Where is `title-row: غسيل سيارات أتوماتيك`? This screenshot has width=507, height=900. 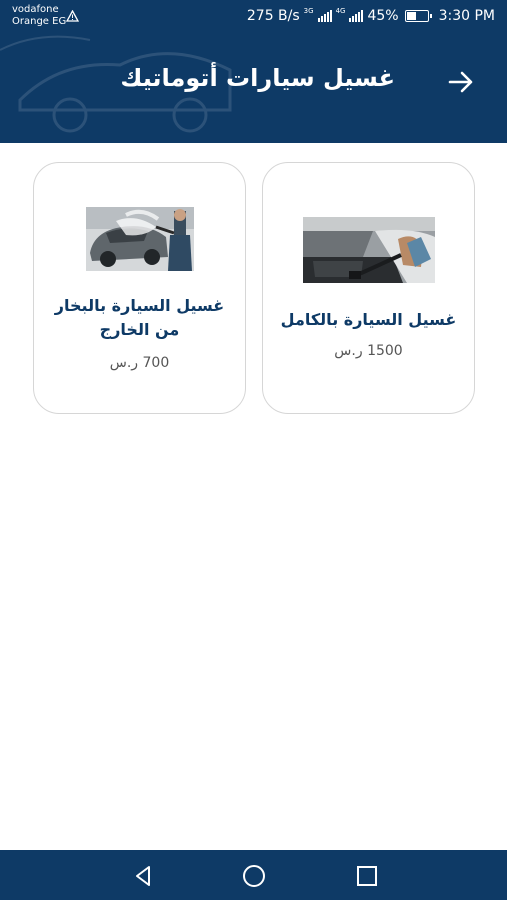 title-row: غسيل سيارات أتوماتيك is located at coordinates (253, 82).